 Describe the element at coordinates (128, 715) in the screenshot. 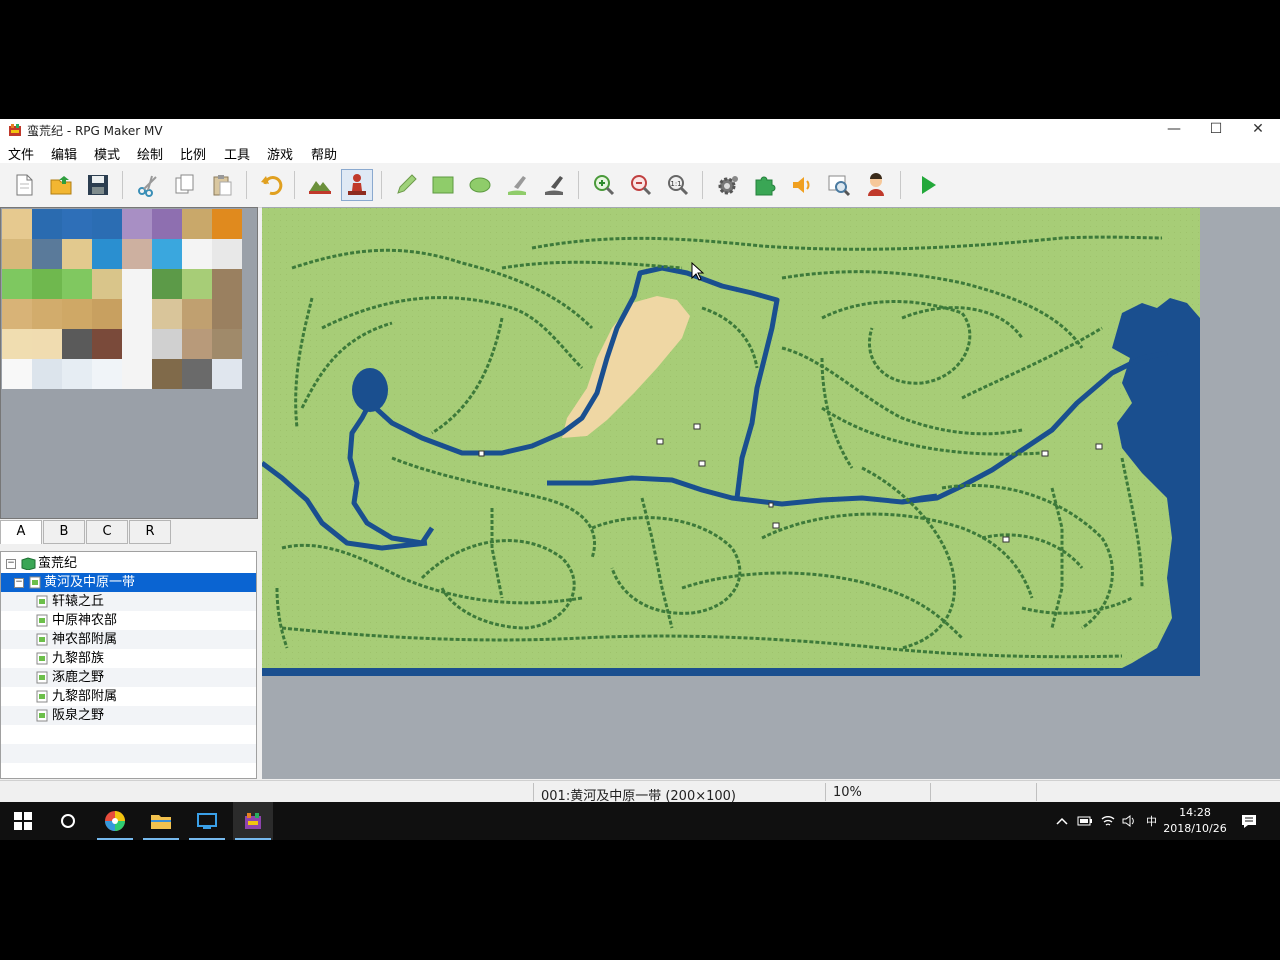

I see `tree-map-row: 阪泉之野` at that location.